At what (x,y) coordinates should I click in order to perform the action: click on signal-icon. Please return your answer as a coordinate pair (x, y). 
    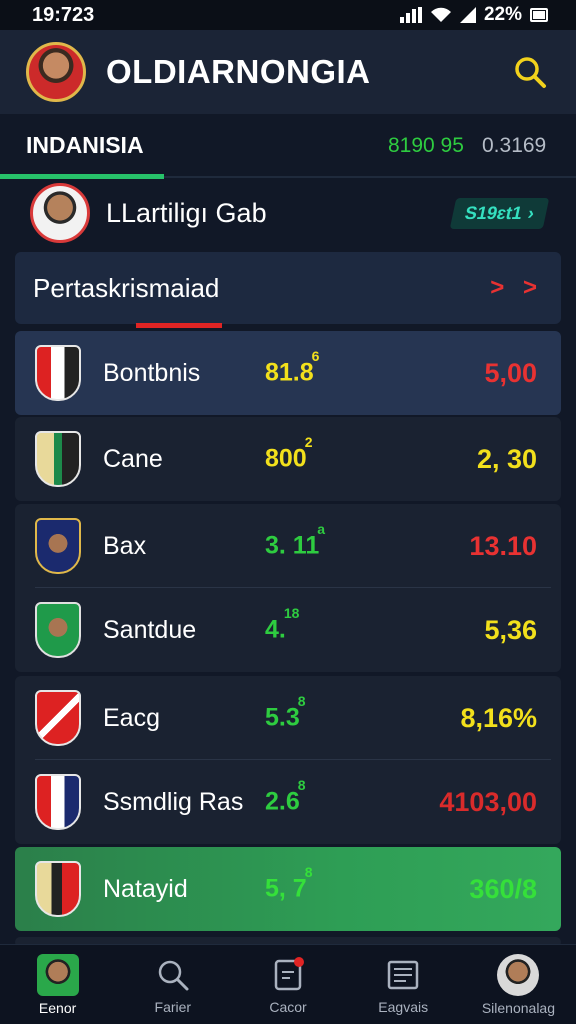
    Looking at the image, I should click on (410, 15).